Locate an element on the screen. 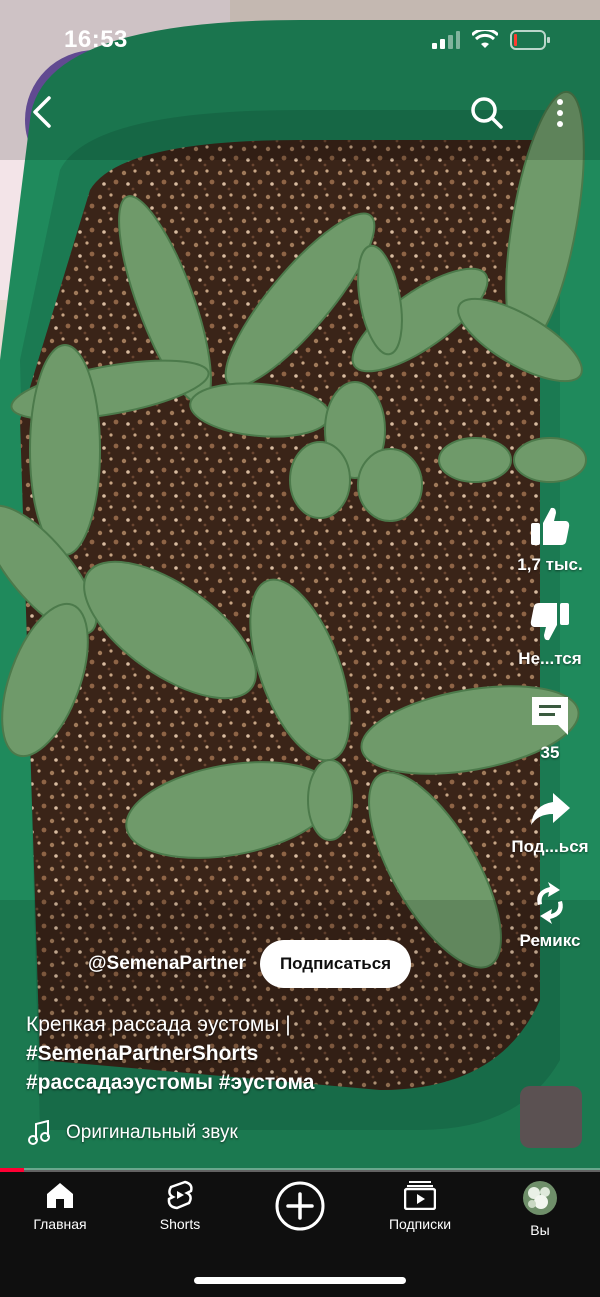  subscribe-button: Подписаться is located at coordinates (335, 964).